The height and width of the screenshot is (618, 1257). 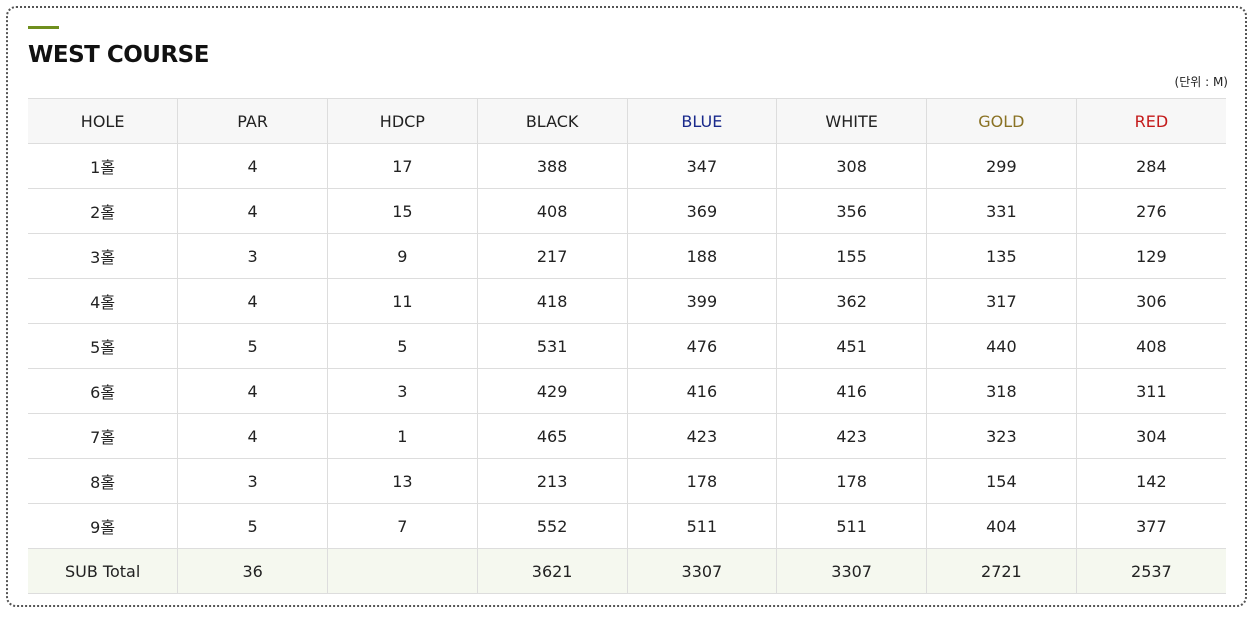 What do you see at coordinates (1150, 436) in the screenshot?
I see `cell-red: 304` at bounding box center [1150, 436].